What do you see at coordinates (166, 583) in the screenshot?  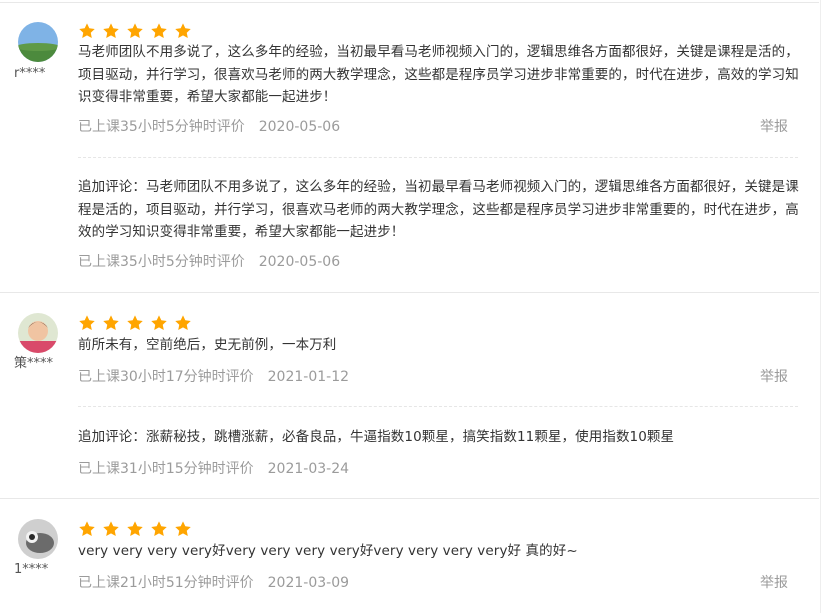 I see `study-duration: 已上课21小时51分钟时评价` at bounding box center [166, 583].